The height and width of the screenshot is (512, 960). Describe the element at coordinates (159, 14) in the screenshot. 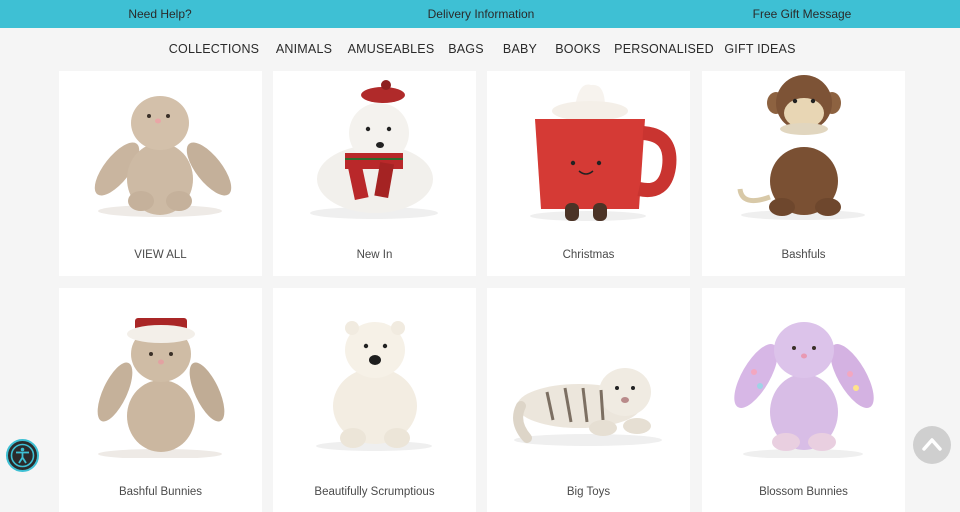

I see `need-help-link: Need Help?` at that location.